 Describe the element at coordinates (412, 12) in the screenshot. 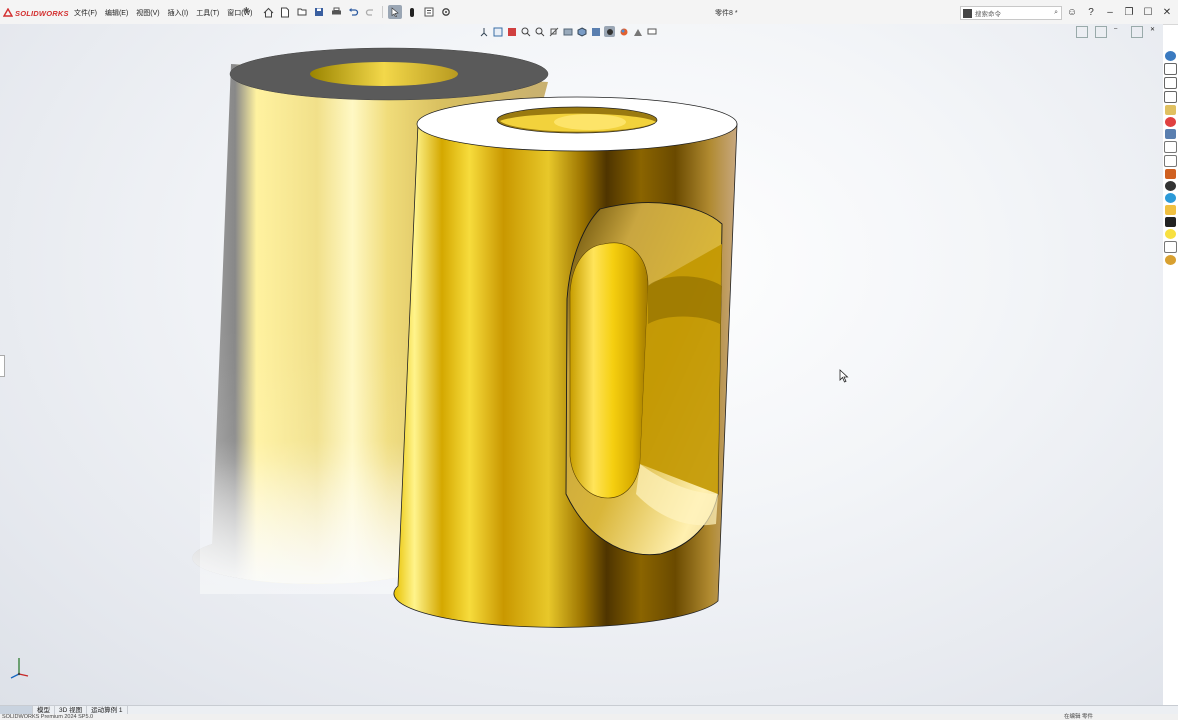

I see `rebuild-icon` at that location.